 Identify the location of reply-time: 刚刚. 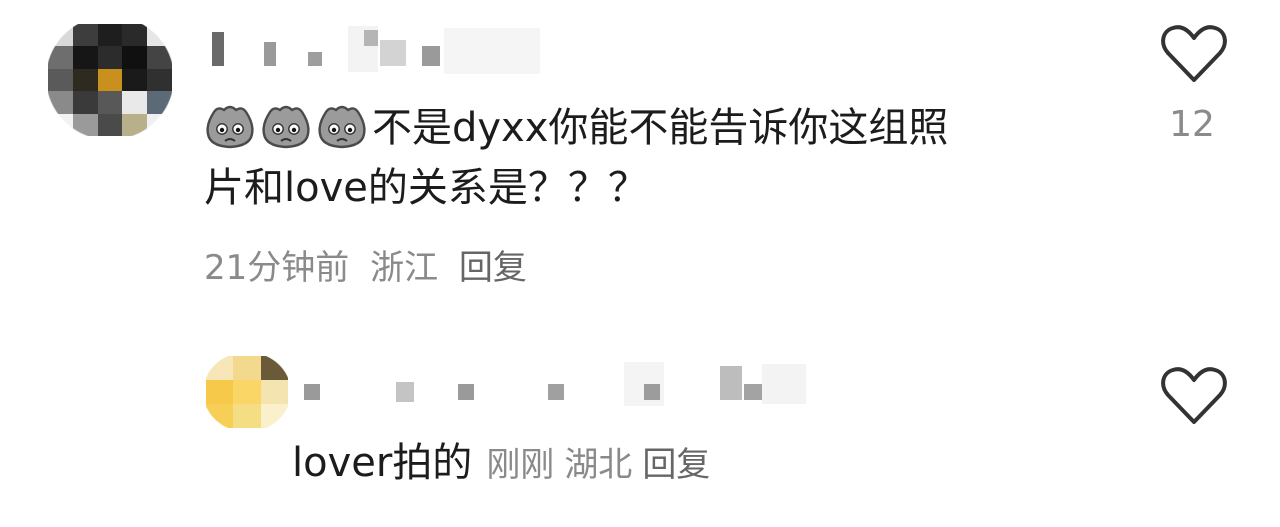
(520, 465).